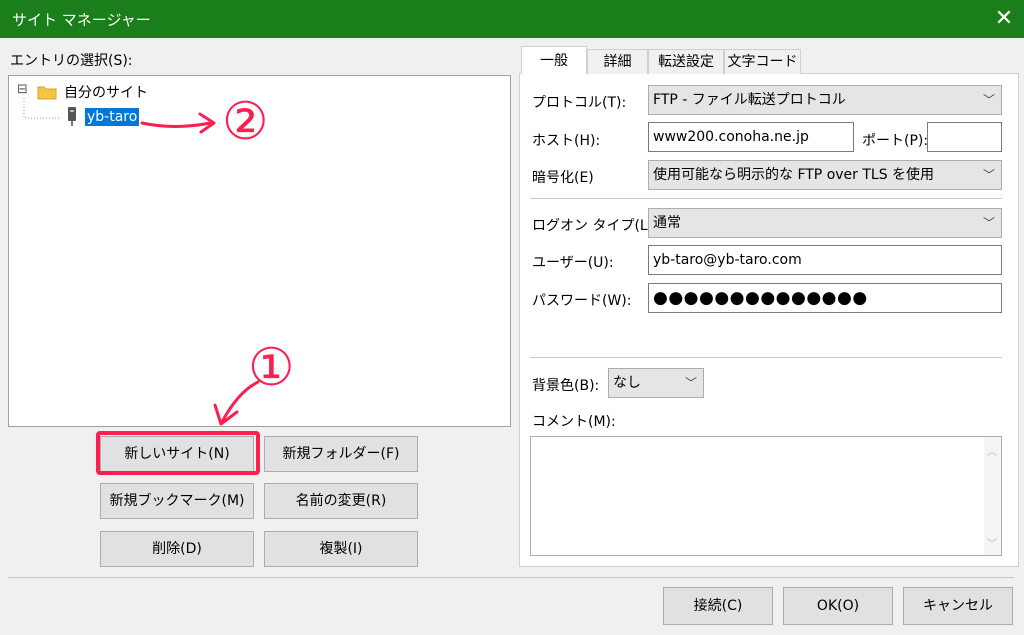  What do you see at coordinates (566, 386) in the screenshot?
I see `bgcolor-label: 背景色(B):` at bounding box center [566, 386].